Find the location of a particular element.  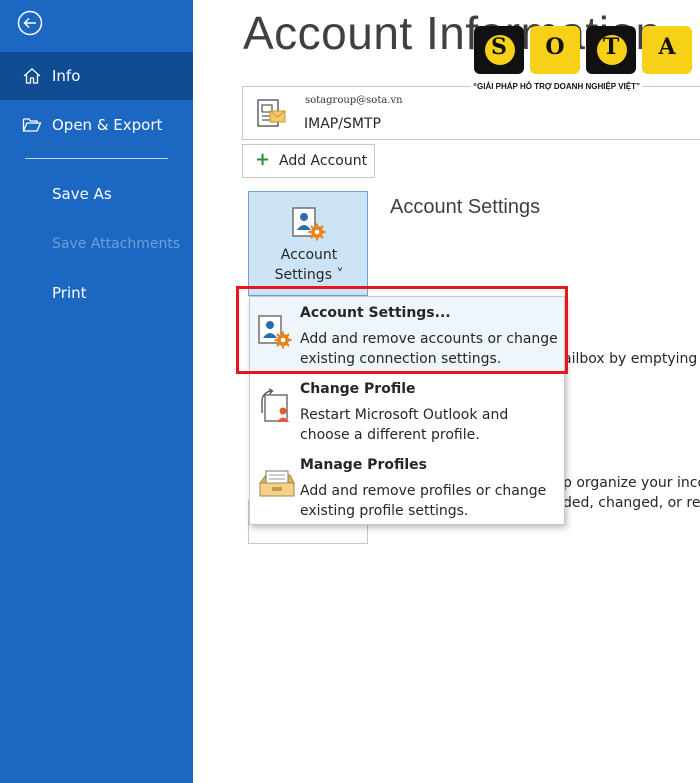

home-icon is located at coordinates (32, 76).